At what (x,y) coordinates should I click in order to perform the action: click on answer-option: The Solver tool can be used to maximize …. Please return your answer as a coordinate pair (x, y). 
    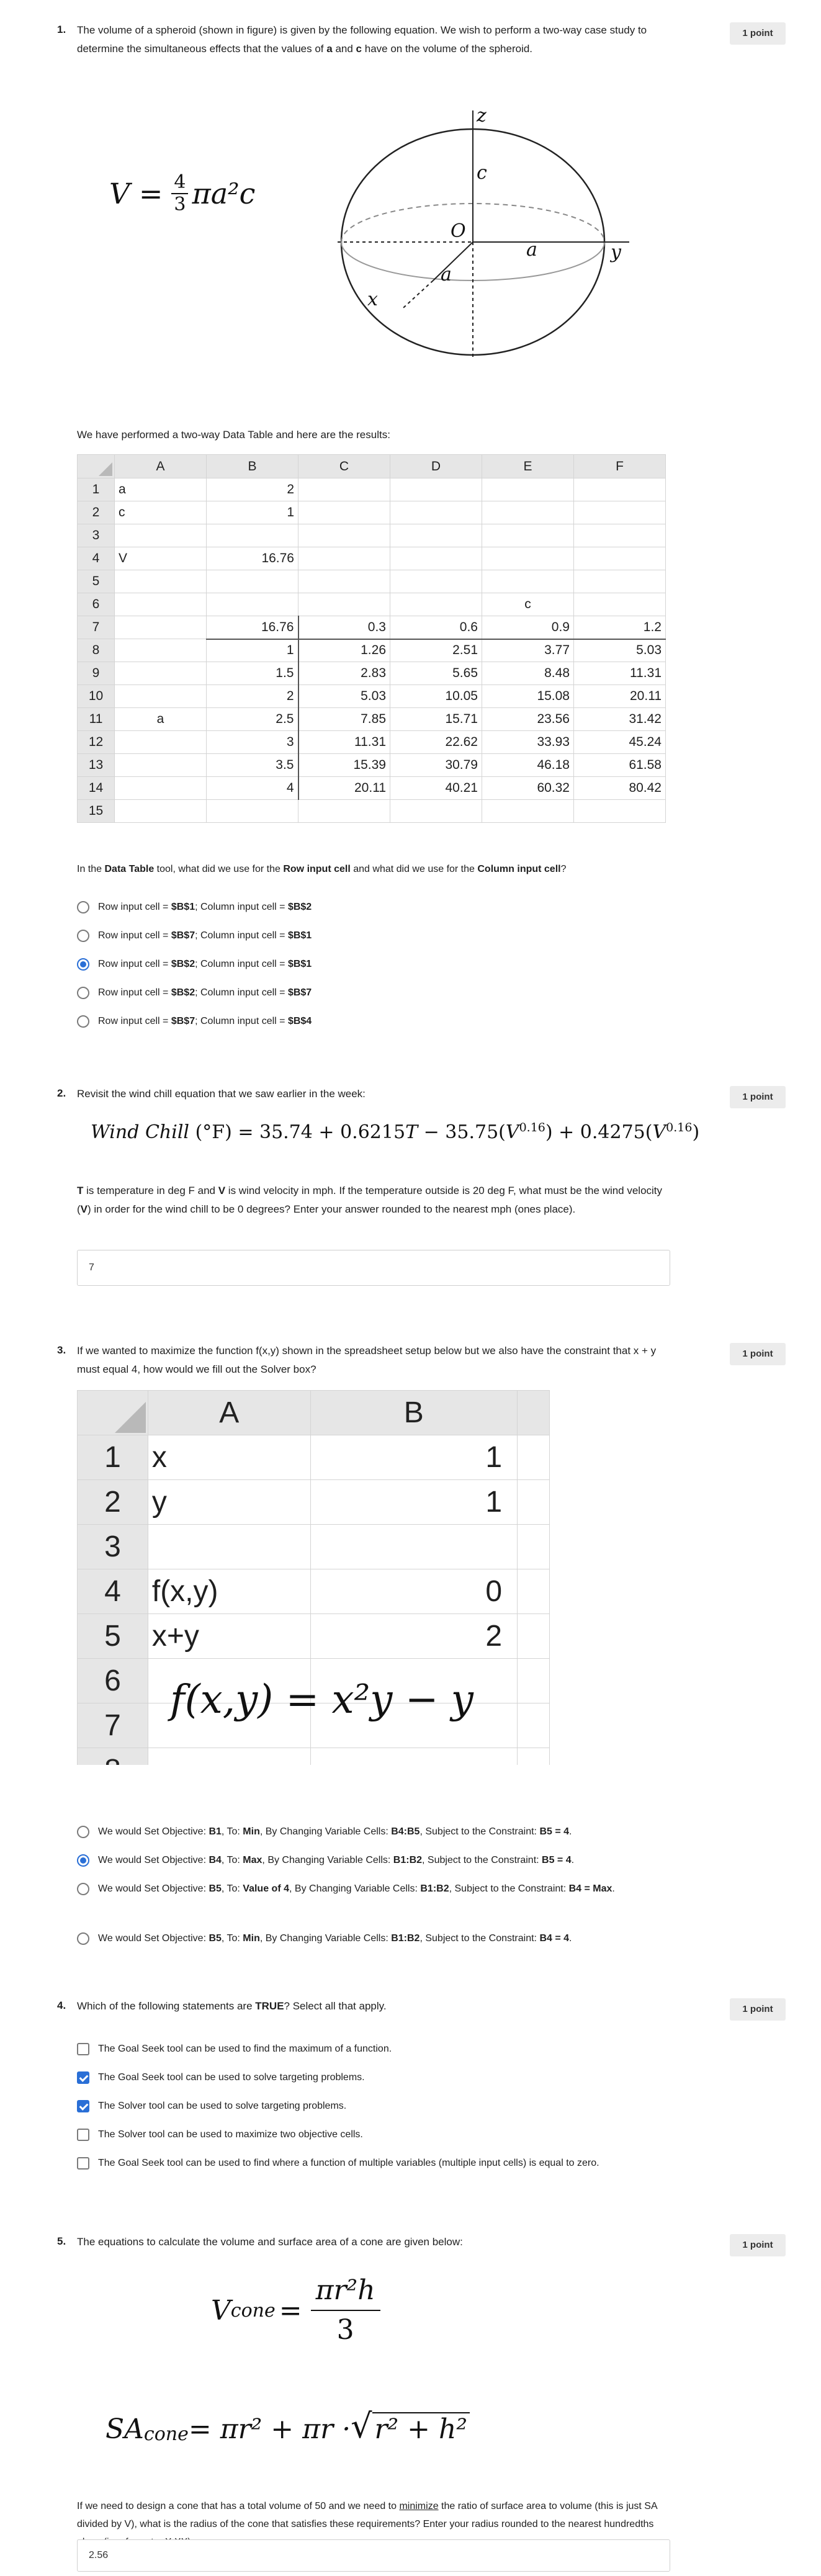
    Looking at the image, I should click on (375, 2134).